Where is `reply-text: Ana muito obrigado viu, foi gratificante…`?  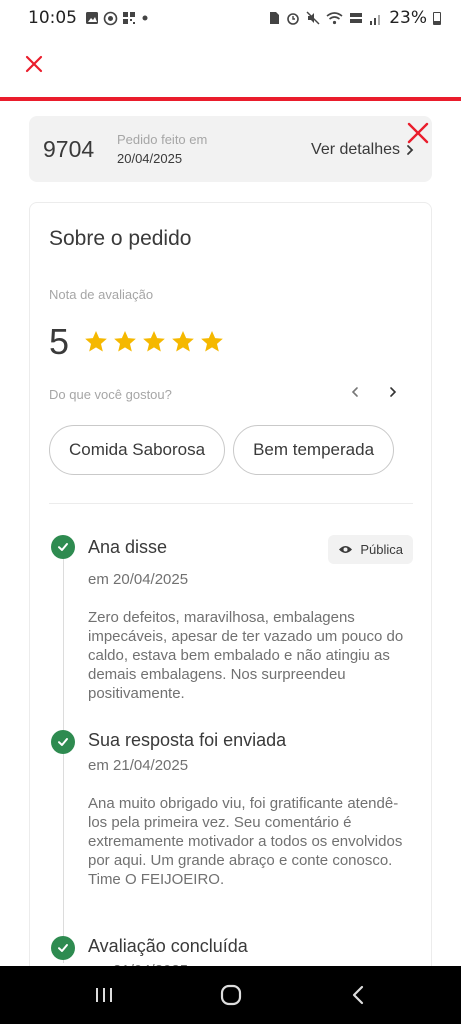 reply-text: Ana muito obrigado viu, foi gratificante… is located at coordinates (245, 841).